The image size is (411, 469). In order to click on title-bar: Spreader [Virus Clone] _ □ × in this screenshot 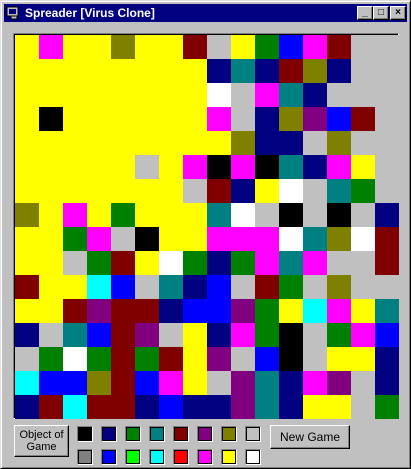, I will do `click(205, 13)`.